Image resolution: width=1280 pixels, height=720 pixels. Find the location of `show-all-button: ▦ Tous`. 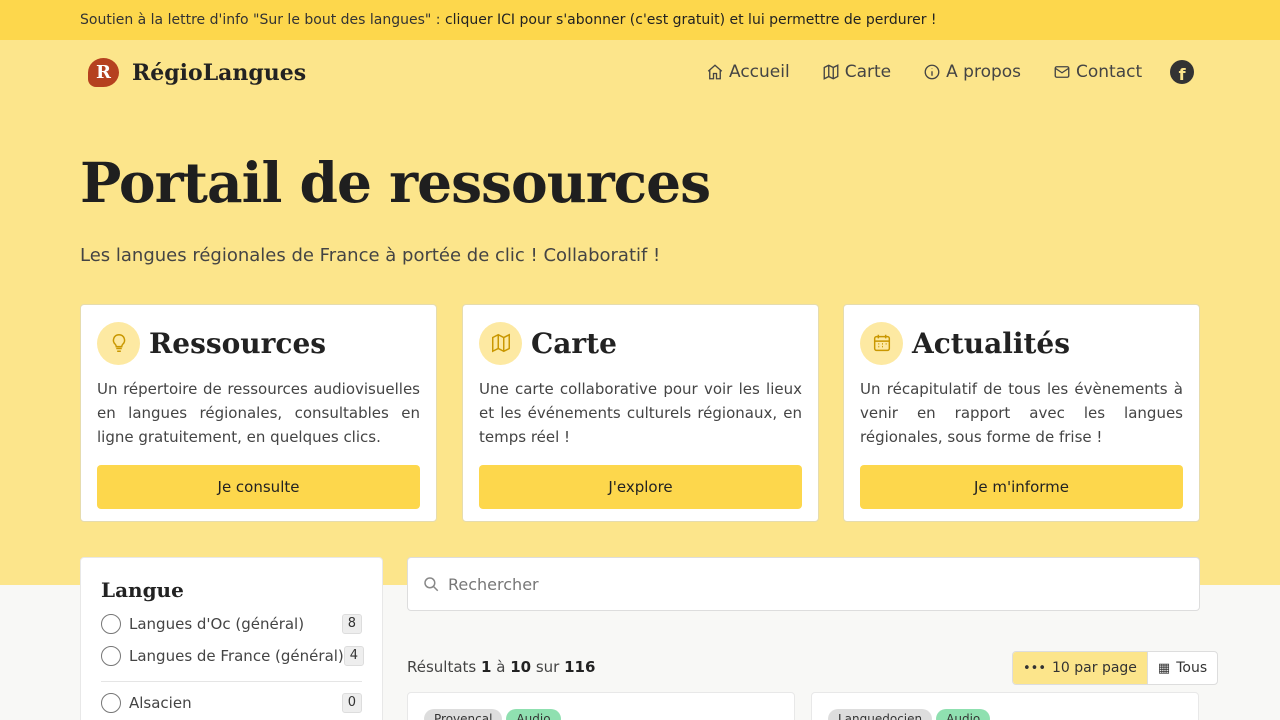

show-all-button: ▦ Tous is located at coordinates (1182, 668).